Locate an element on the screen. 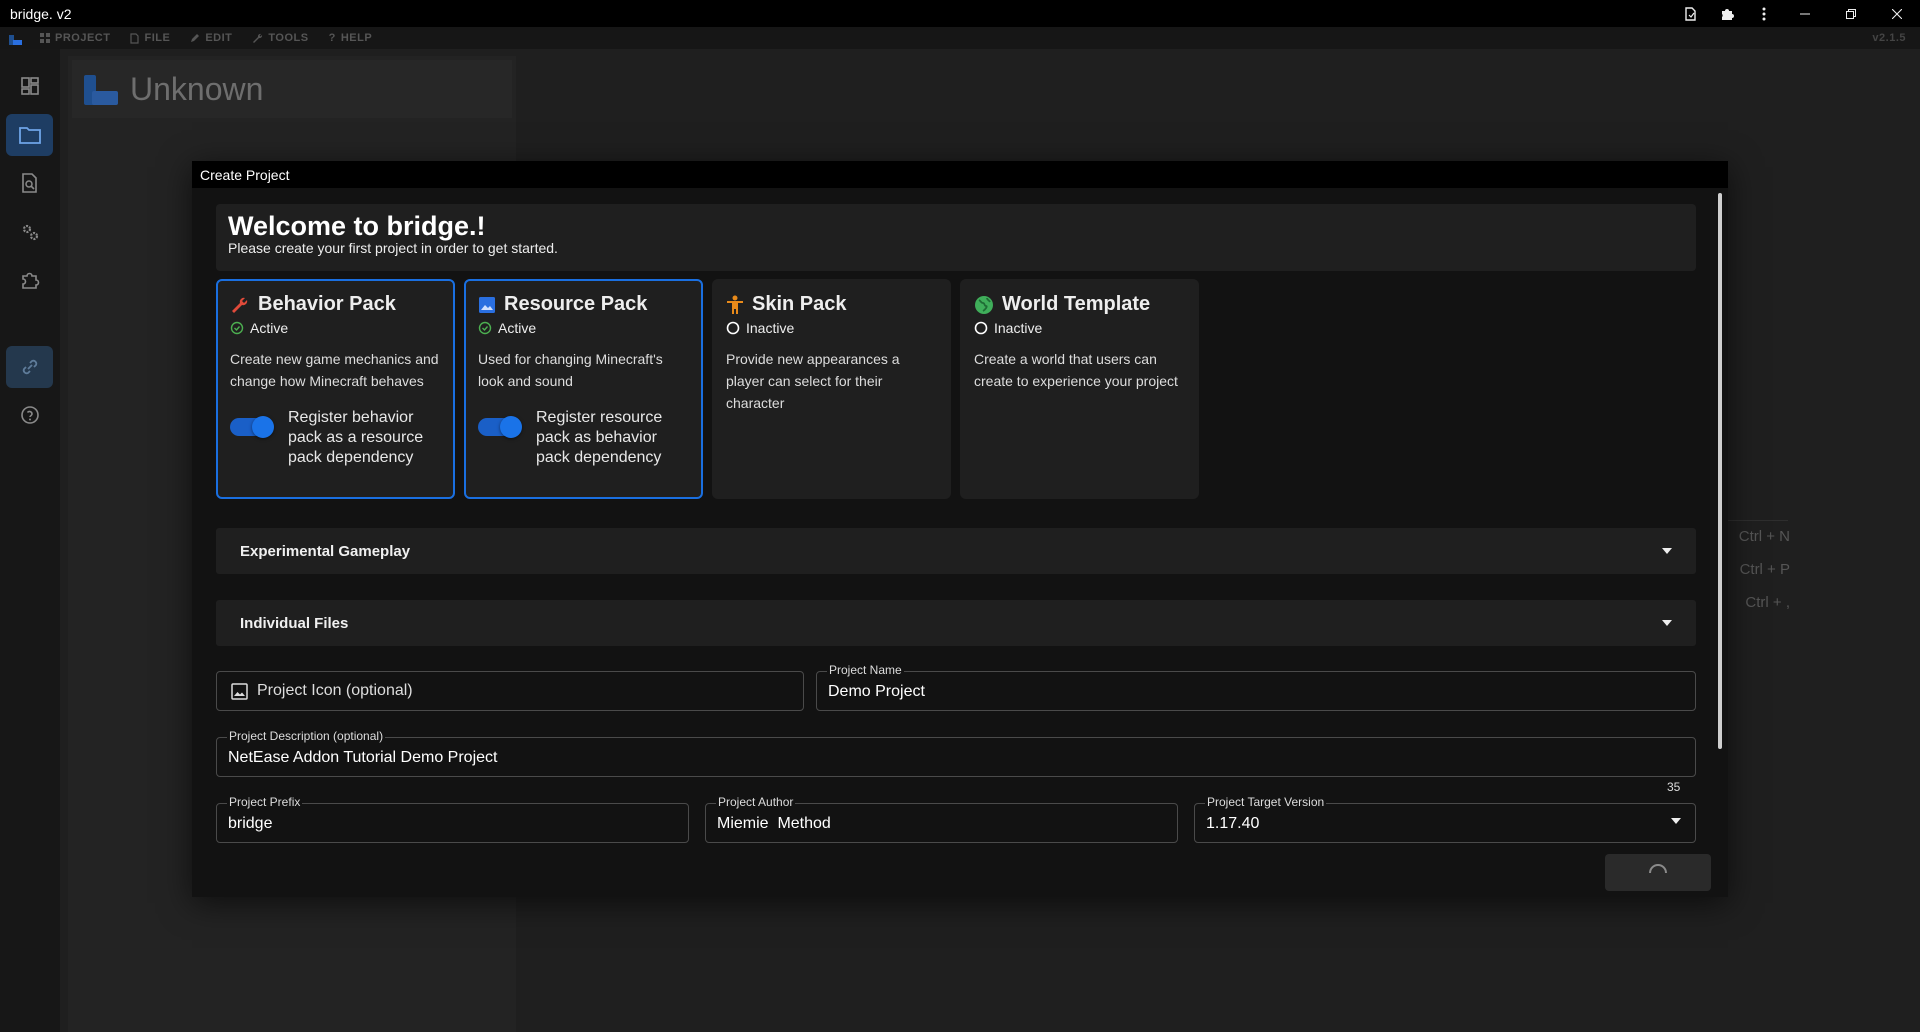 The height and width of the screenshot is (1032, 1920). app-version: v2.1.5 is located at coordinates (1889, 38).